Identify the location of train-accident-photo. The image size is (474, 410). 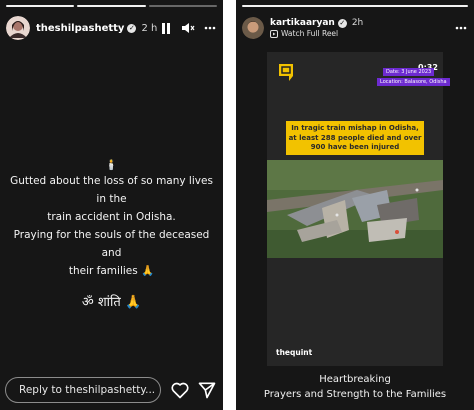
(355, 209).